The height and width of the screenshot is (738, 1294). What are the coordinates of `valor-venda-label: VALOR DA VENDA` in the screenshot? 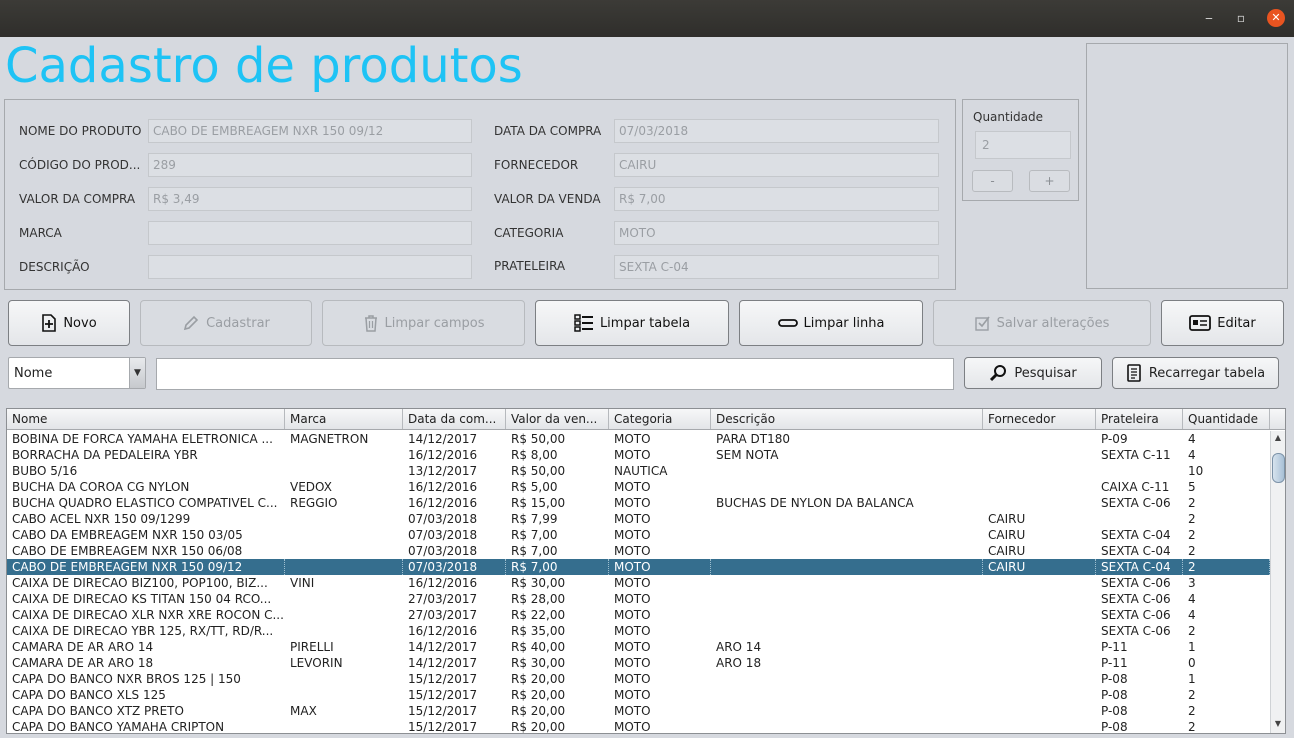 It's located at (547, 199).